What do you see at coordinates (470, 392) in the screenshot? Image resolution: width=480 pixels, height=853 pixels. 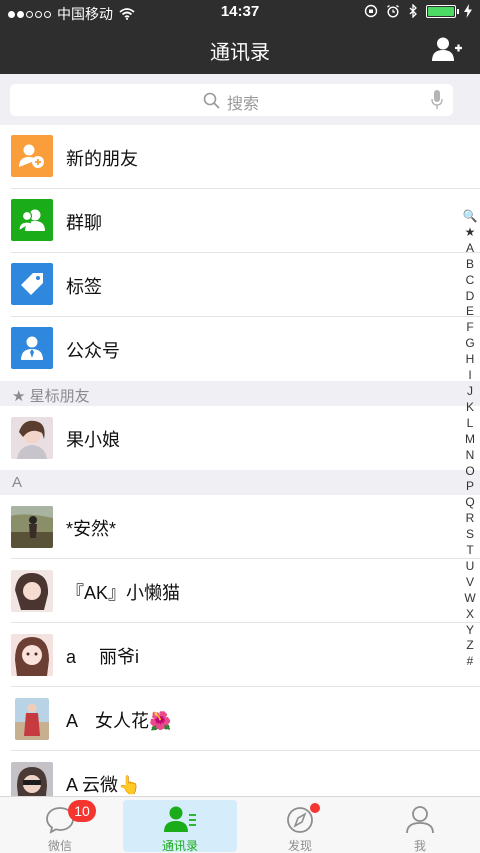 I see `index-letter: J` at bounding box center [470, 392].